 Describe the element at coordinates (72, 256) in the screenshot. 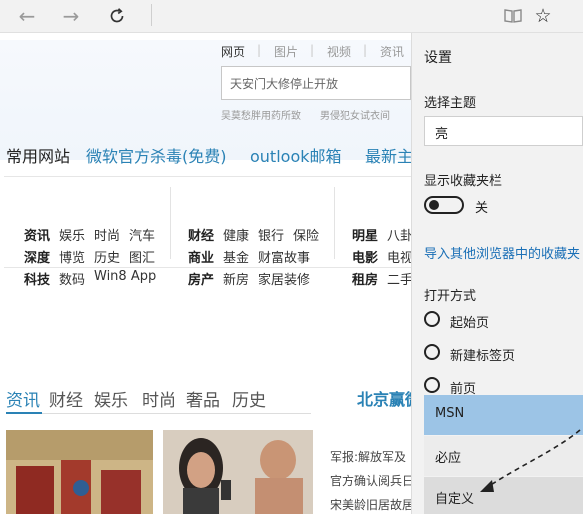

I see `category-link: 博览` at that location.